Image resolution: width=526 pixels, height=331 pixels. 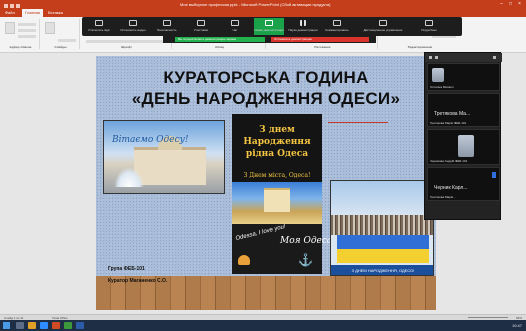 What do you see at coordinates (60, 47) in the screenshot?
I see `ribbon-group-label: Слайды` at bounding box center [60, 47].